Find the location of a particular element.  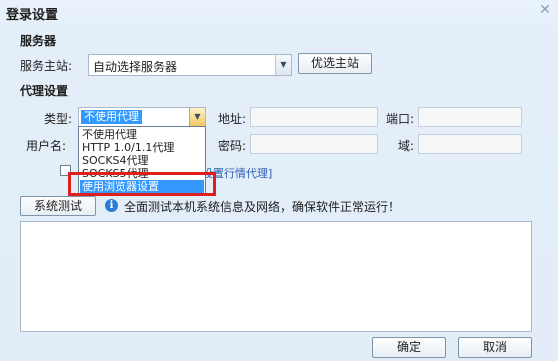

cancel-button: 取消 is located at coordinates (495, 347).